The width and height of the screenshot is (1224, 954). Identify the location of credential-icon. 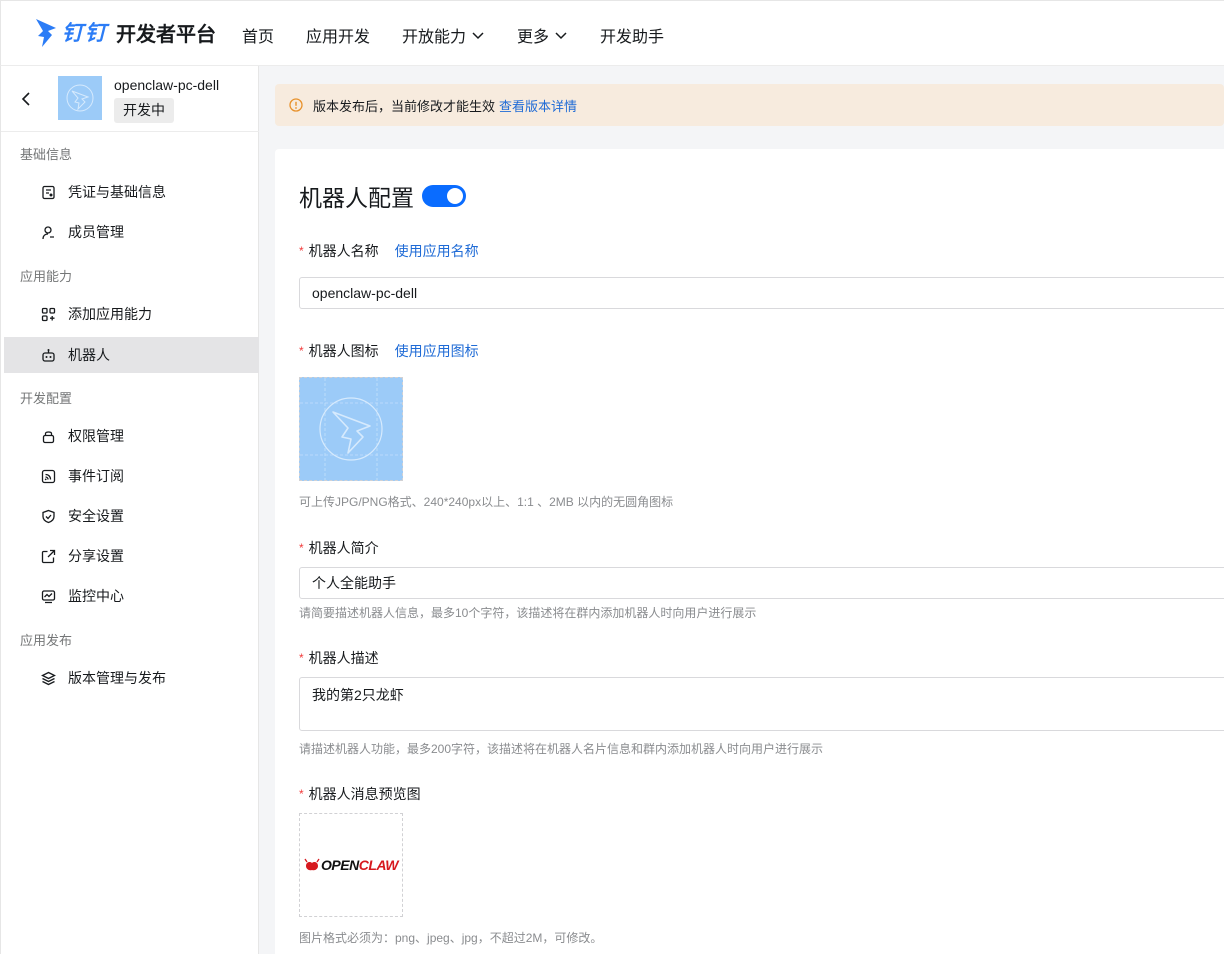
(48, 192).